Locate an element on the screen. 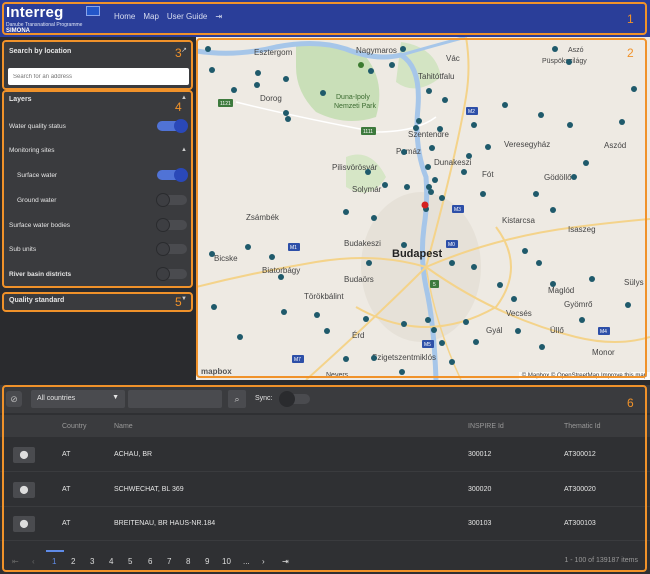 The height and width of the screenshot is (574, 650). annotation-number: 5 is located at coordinates (178, 302).